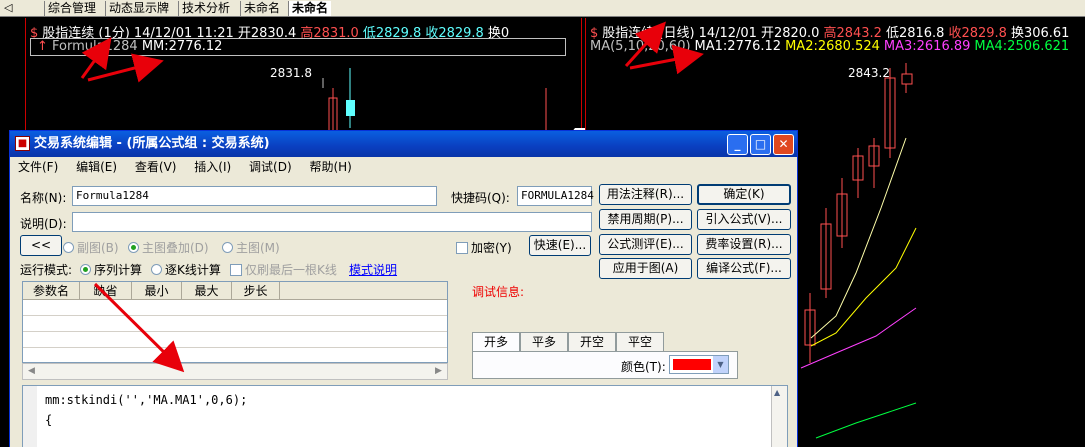 Image resolution: width=1085 pixels, height=447 pixels. What do you see at coordinates (118, 270) in the screenshot?
I see `sequence-calc-label: 序列计算` at bounding box center [118, 270].